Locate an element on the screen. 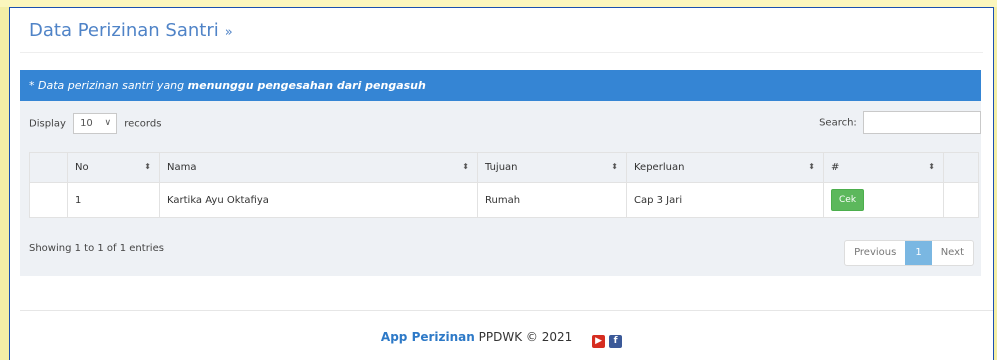  footer-copyright: PPDWK © 2021 is located at coordinates (523, 337).